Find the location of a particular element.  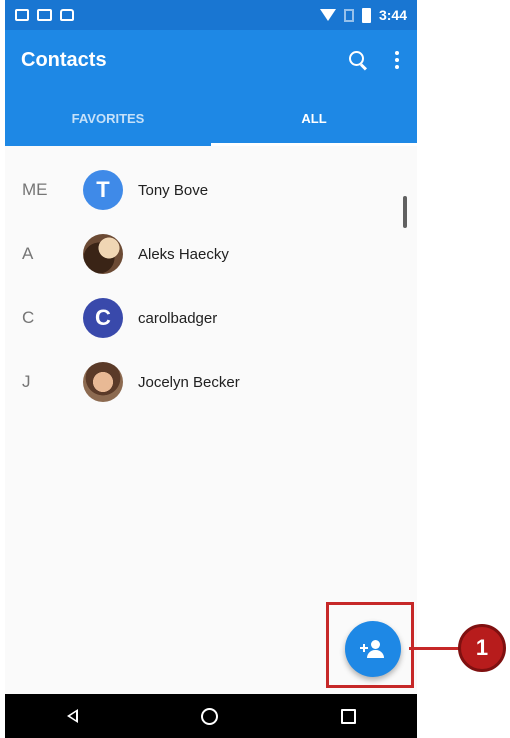

more-options-icon is located at coordinates (397, 60).